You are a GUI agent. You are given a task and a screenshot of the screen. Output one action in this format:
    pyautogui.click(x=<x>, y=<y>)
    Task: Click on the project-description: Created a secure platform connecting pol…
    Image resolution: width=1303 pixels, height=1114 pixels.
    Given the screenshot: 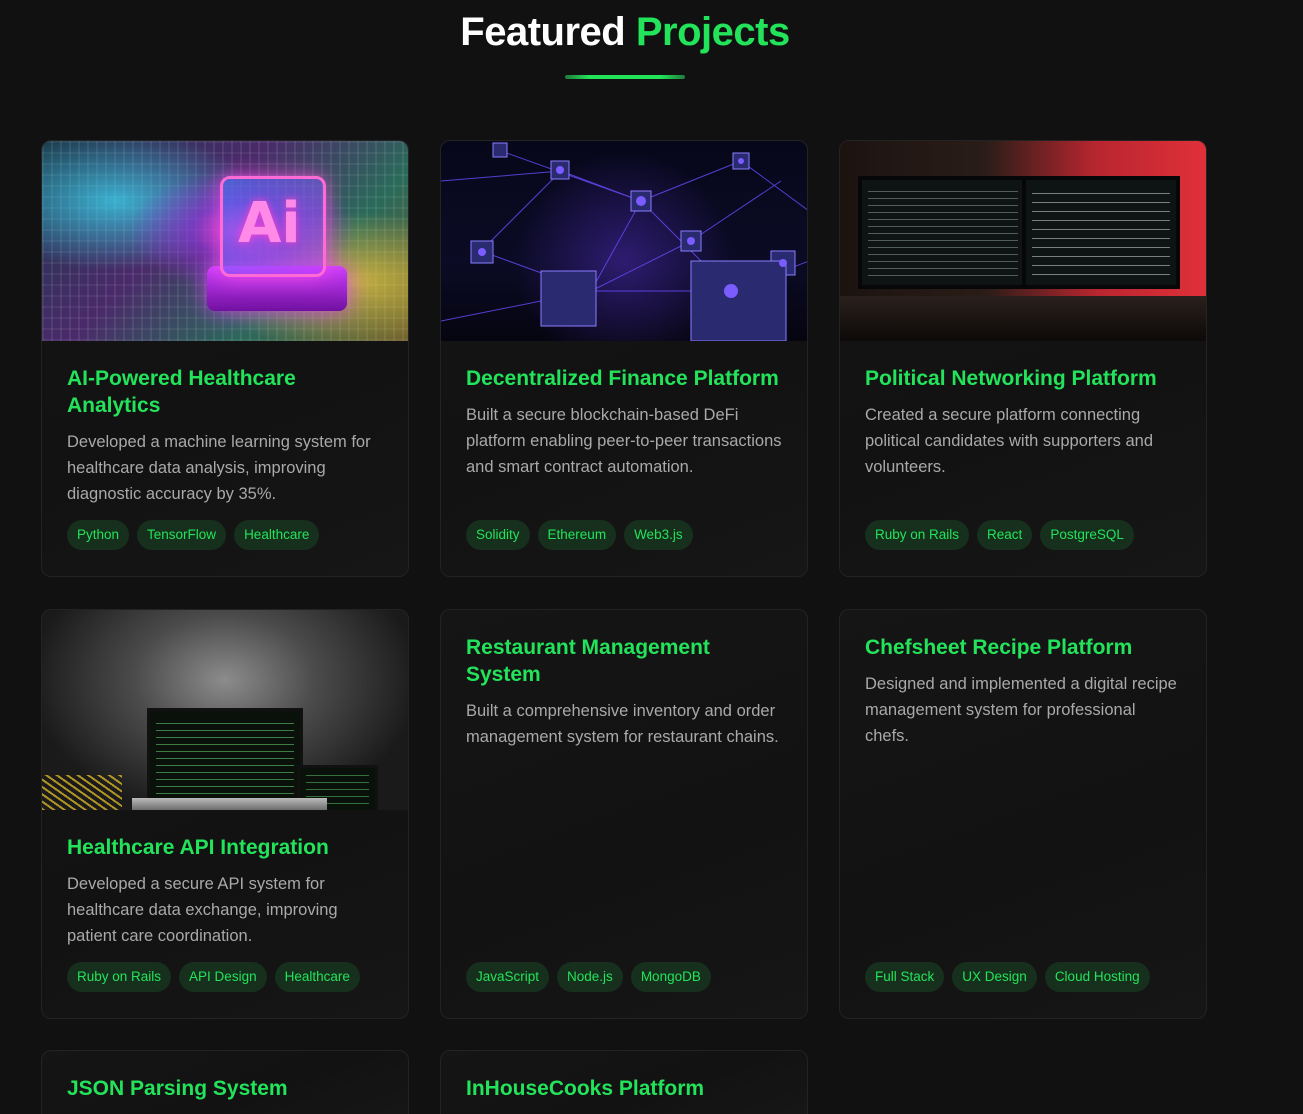 What is the action you would take?
    pyautogui.click(x=1009, y=441)
    